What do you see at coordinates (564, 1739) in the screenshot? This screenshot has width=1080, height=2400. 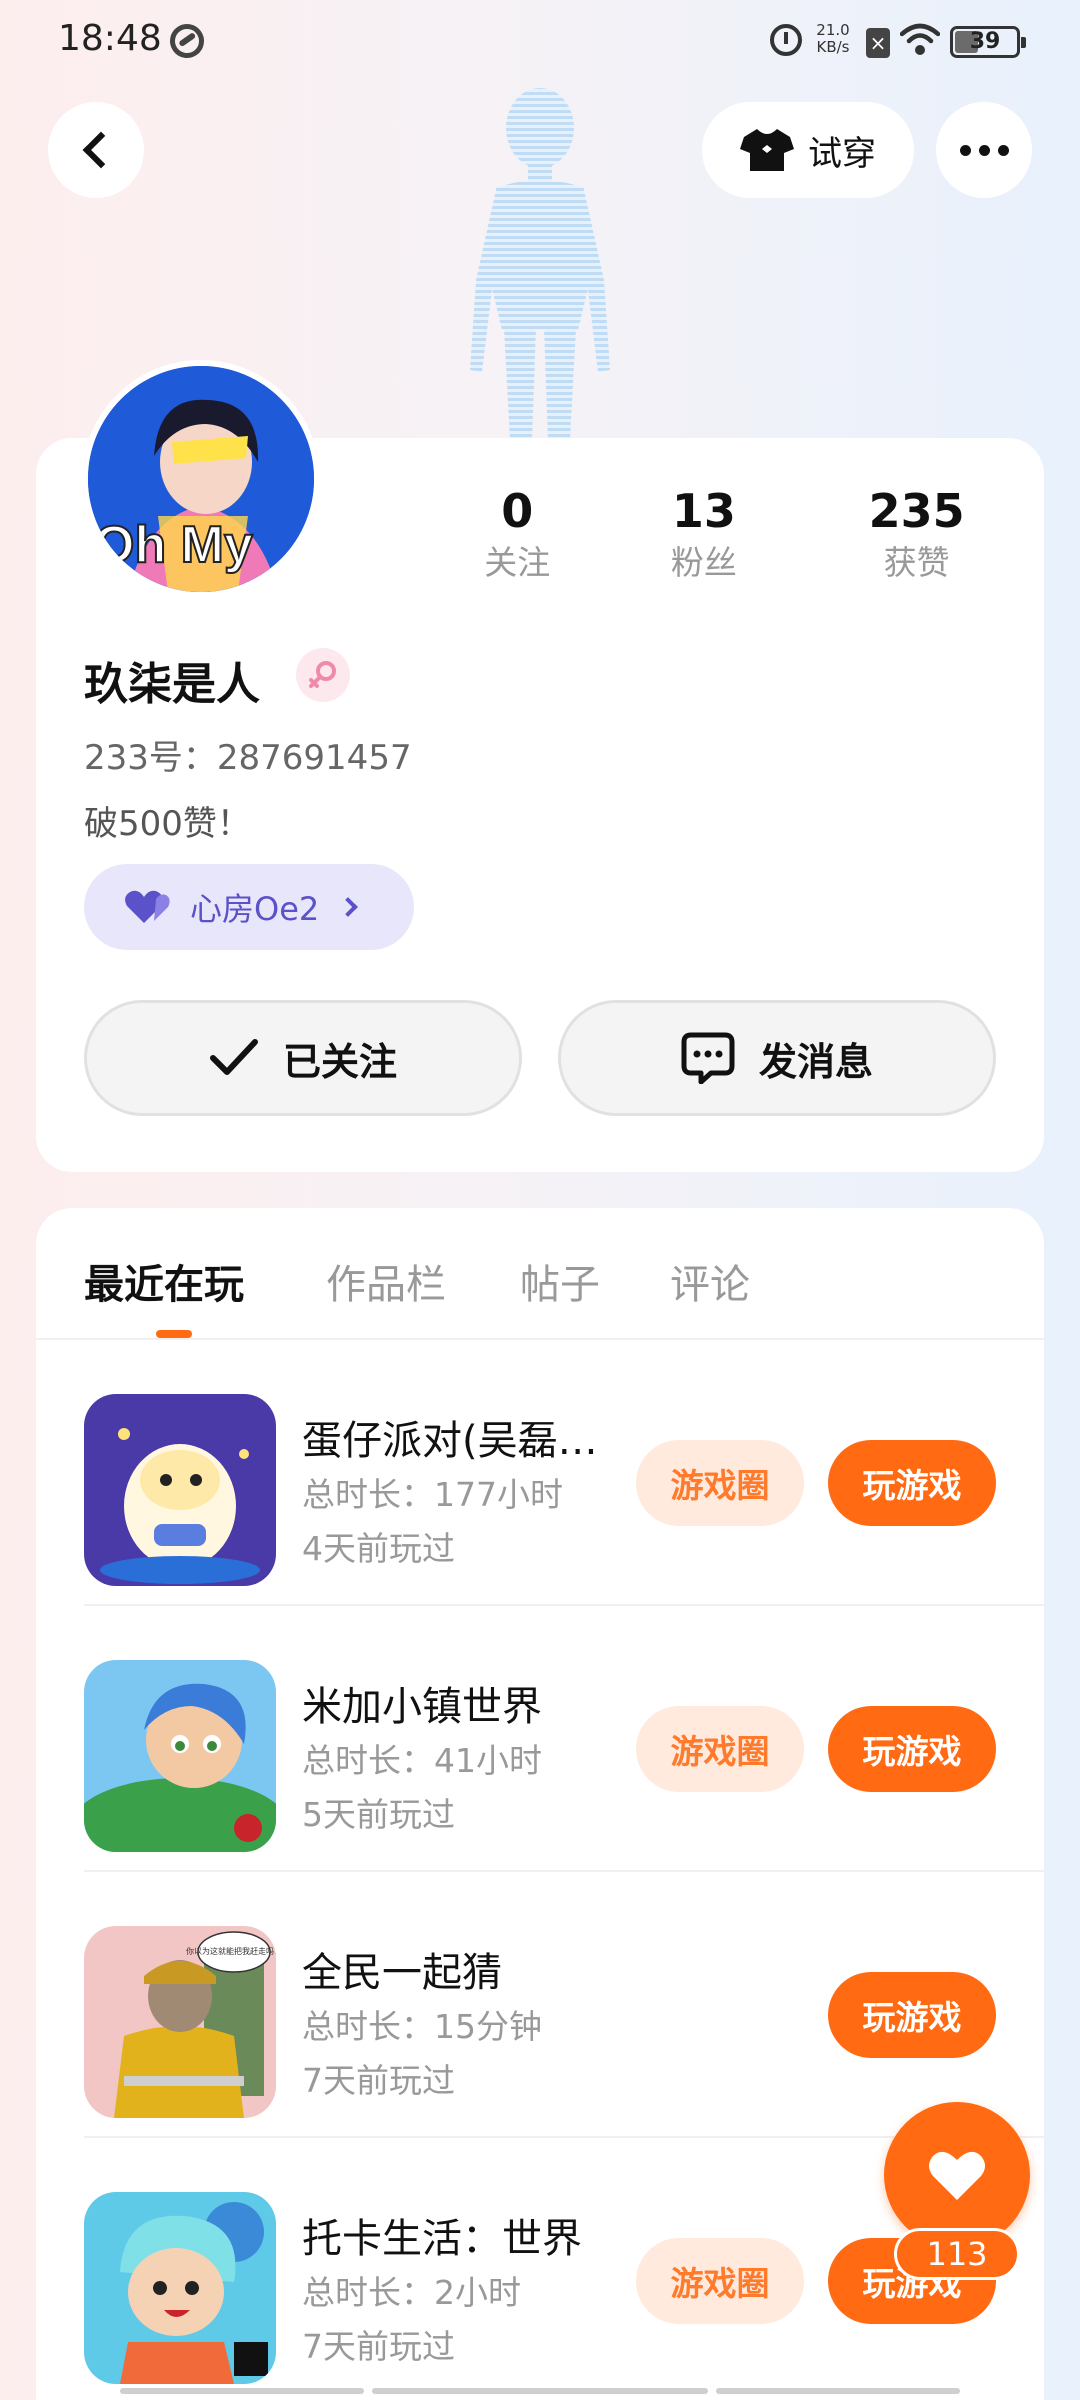 I see `game-row: 米加小镇世界 总时长：41小时 5天前玩过 游戏圈 玩游戏` at bounding box center [564, 1739].